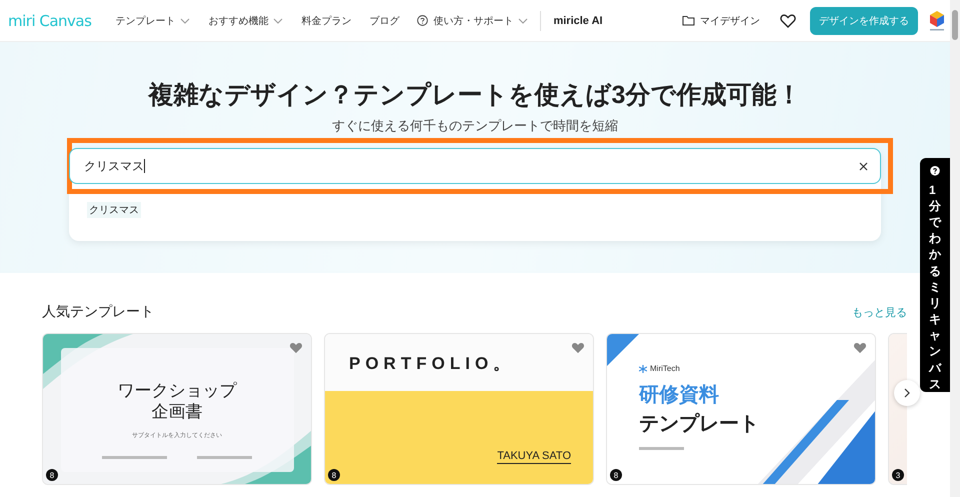  What do you see at coordinates (177, 401) in the screenshot?
I see `template-title: ワークショップ 企画書` at bounding box center [177, 401].